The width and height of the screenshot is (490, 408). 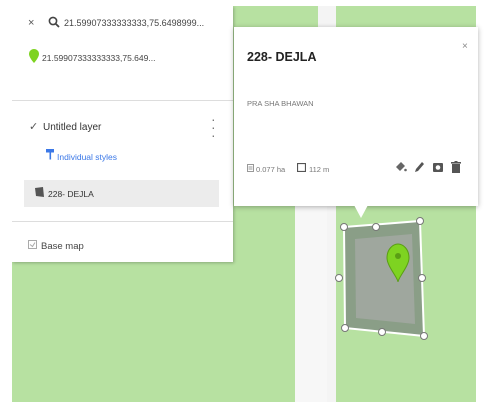 What do you see at coordinates (54, 22) in the screenshot?
I see `search-icon` at bounding box center [54, 22].